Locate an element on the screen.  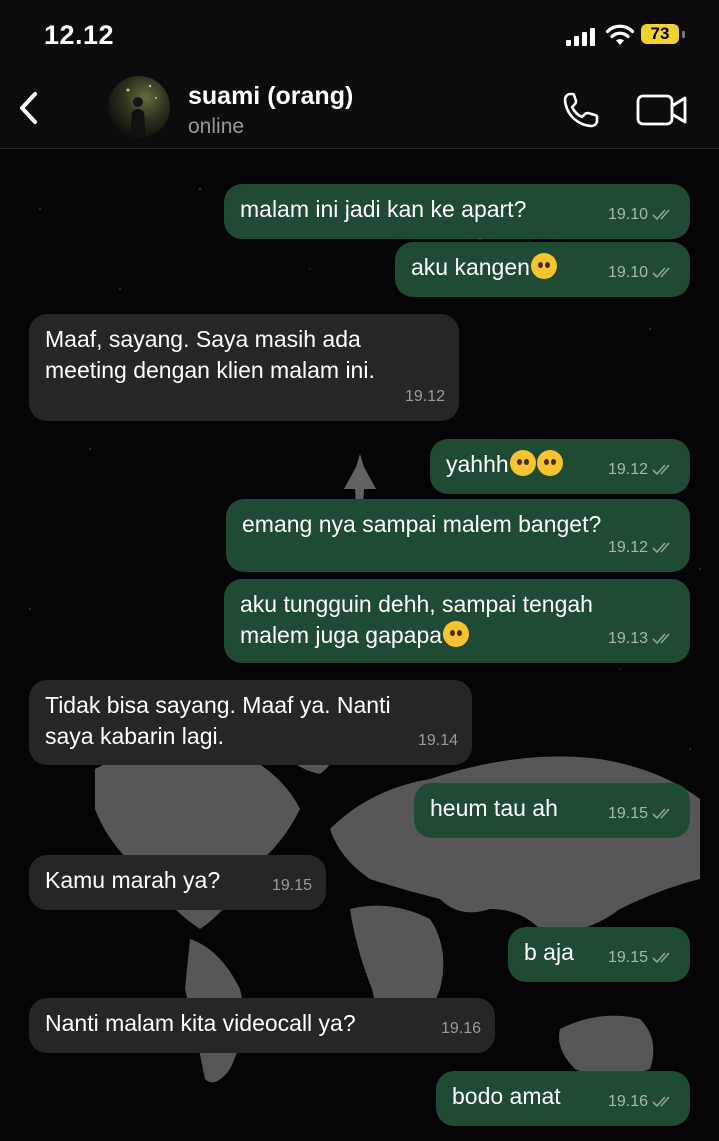
message-text: Nanti malam kita videocall ya? is located at coordinates (200, 1023).